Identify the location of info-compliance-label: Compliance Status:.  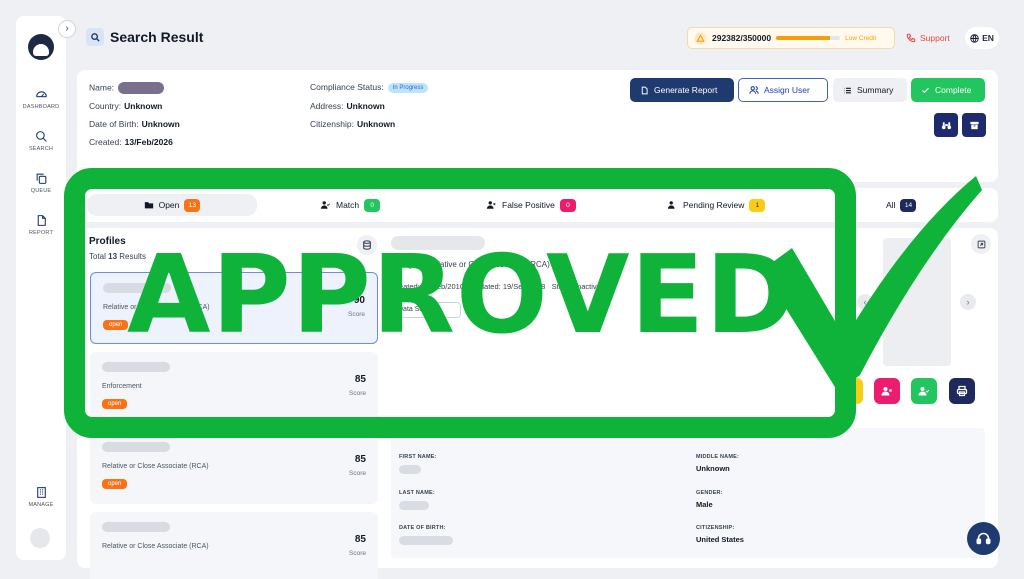
(347, 87).